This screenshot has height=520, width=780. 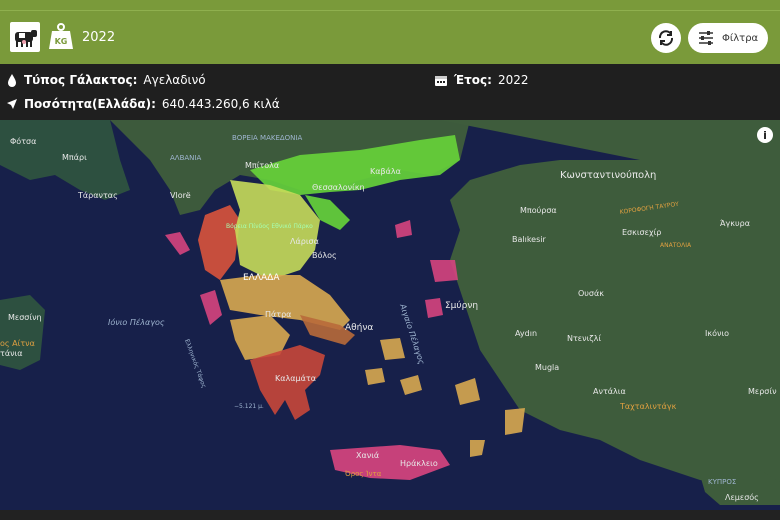 I want to click on label-konya: Ικόνιο, so click(x=717, y=333).